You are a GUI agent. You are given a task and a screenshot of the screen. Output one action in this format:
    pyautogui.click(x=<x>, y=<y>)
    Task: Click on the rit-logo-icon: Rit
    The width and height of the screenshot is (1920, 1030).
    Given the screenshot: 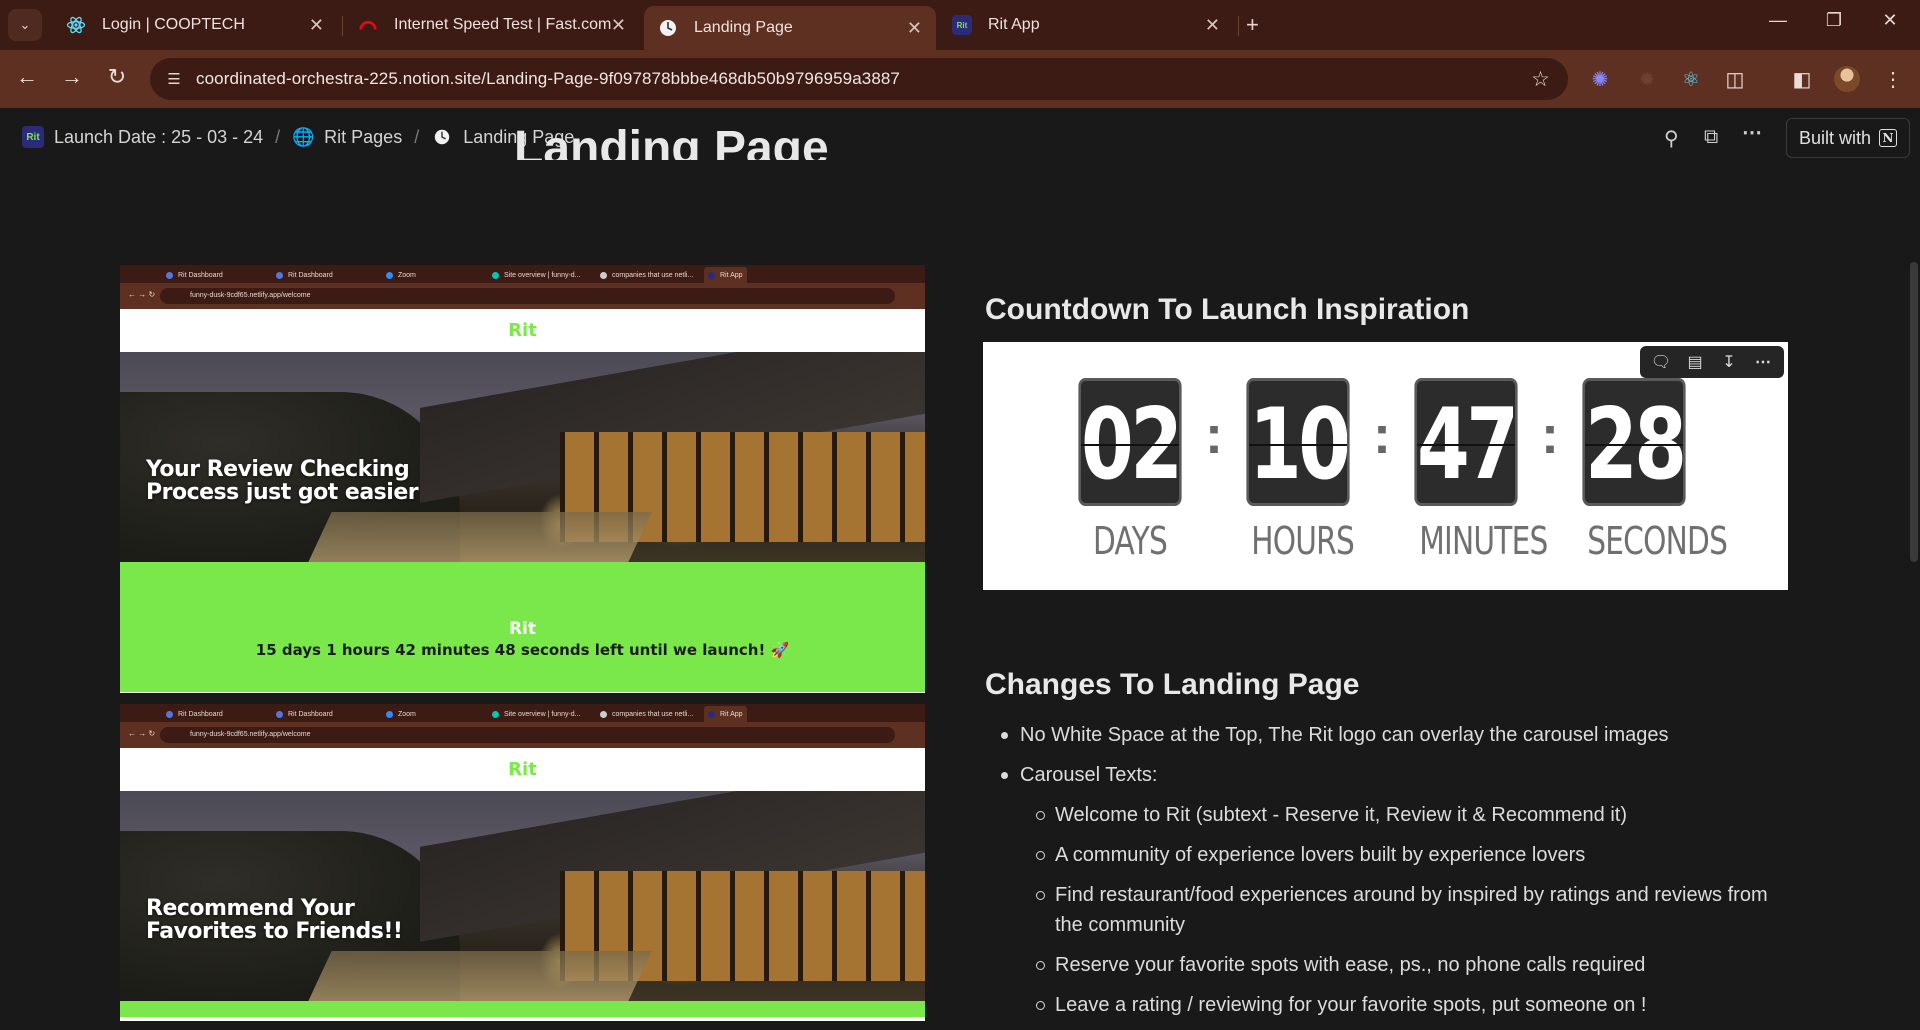 What is the action you would take?
    pyautogui.click(x=33, y=137)
    